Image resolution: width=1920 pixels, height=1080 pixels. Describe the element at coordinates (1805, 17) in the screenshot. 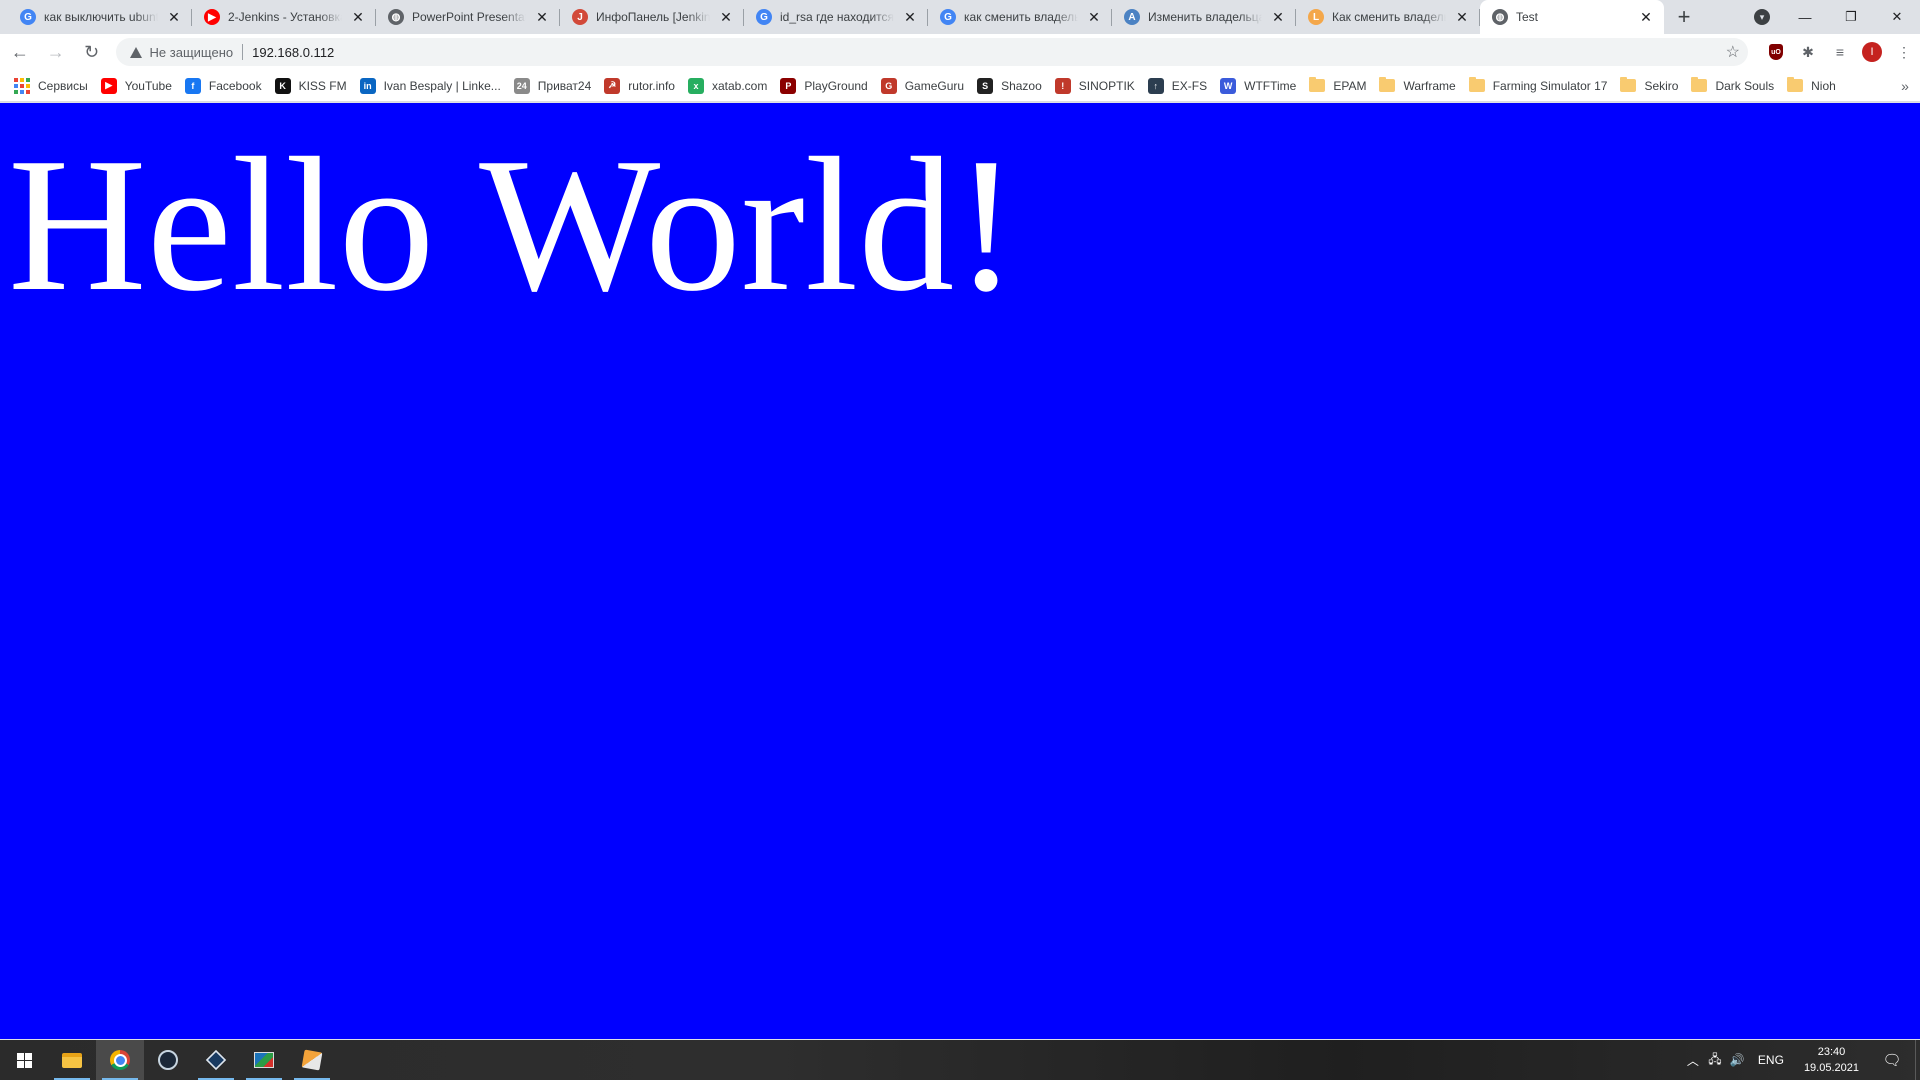

I see `minimize-button: —` at that location.